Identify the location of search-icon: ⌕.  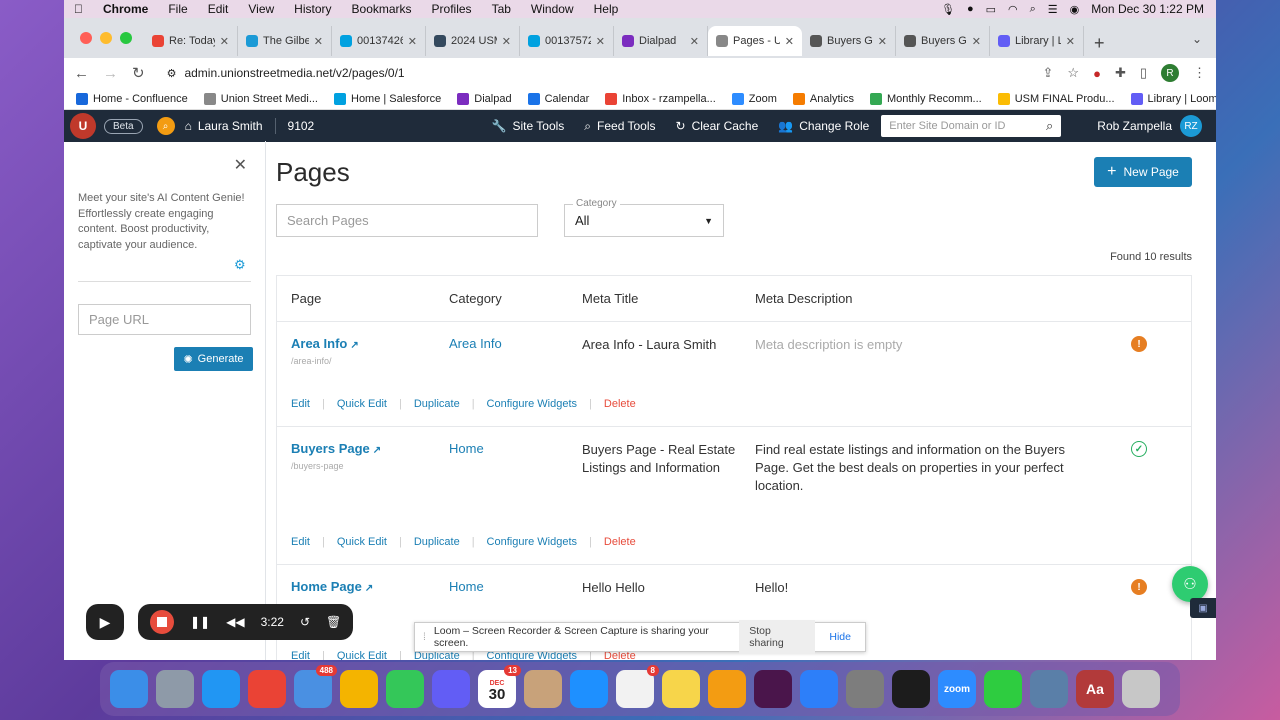
(1049, 126).